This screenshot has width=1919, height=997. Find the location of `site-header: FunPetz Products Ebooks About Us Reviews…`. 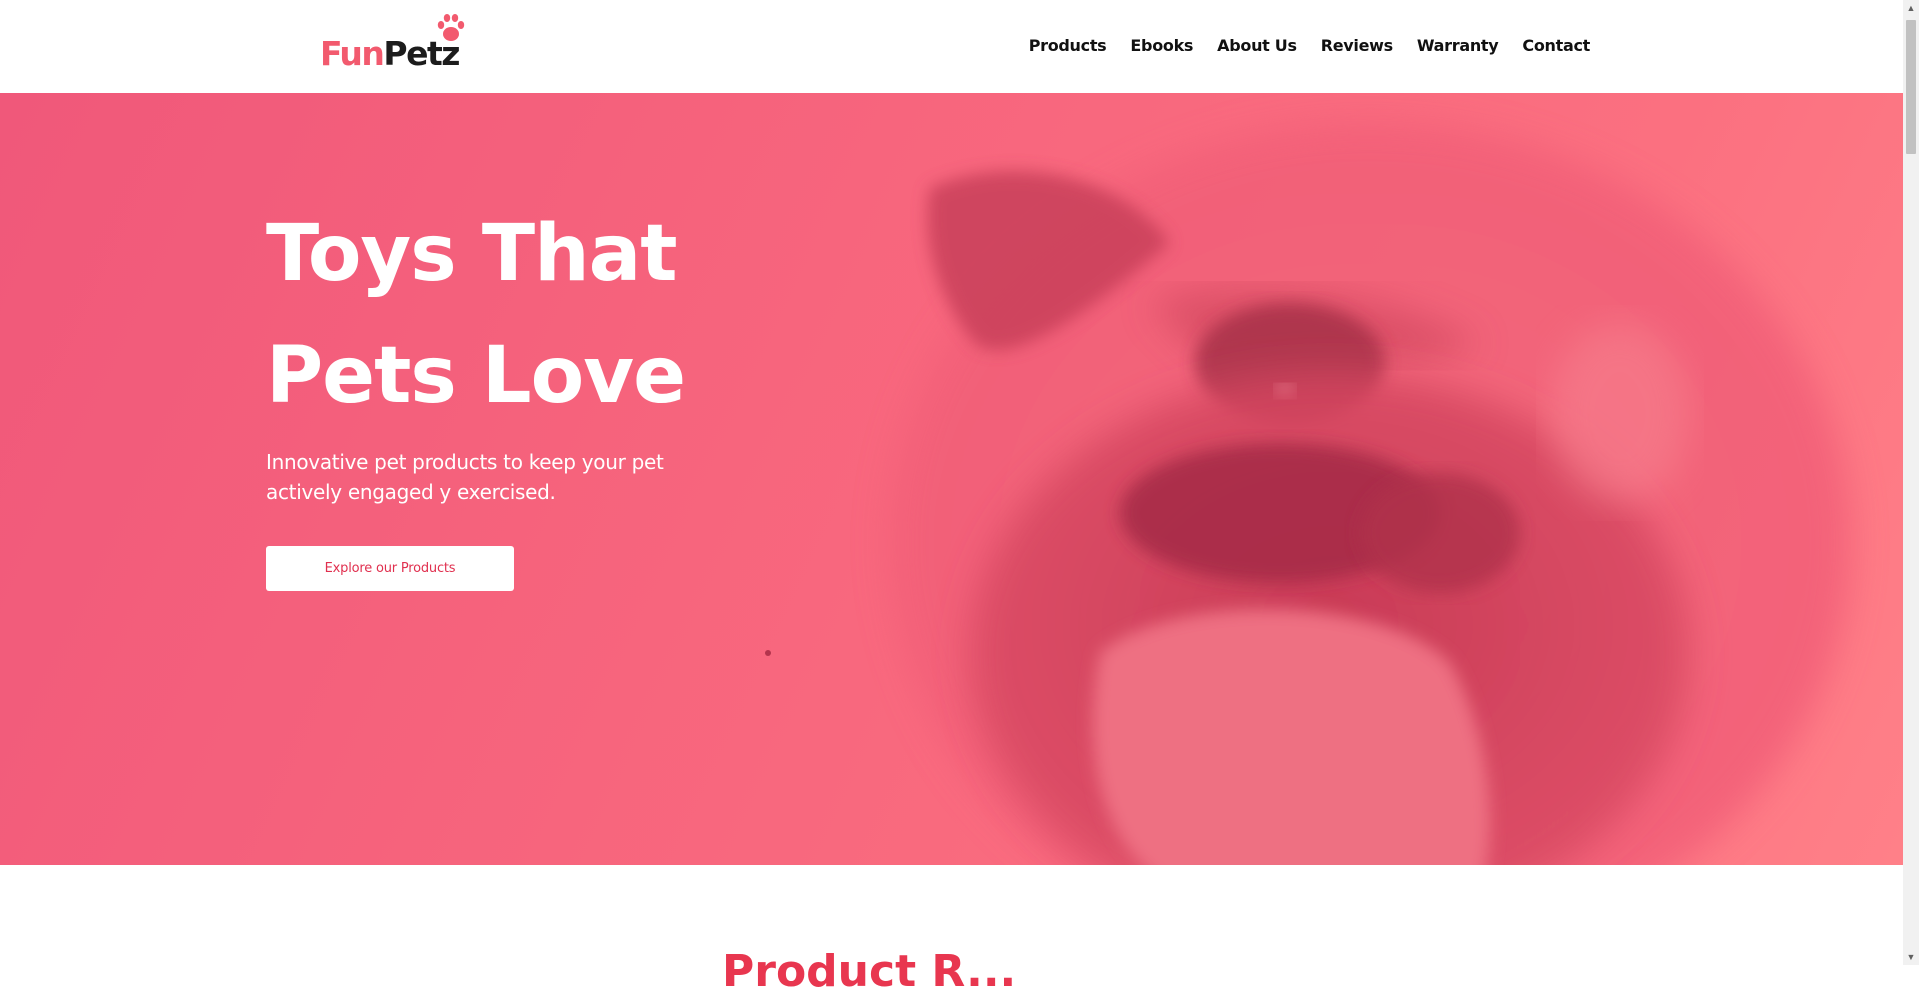

site-header: FunPetz Products Ebooks About Us Reviews… is located at coordinates (951, 46).